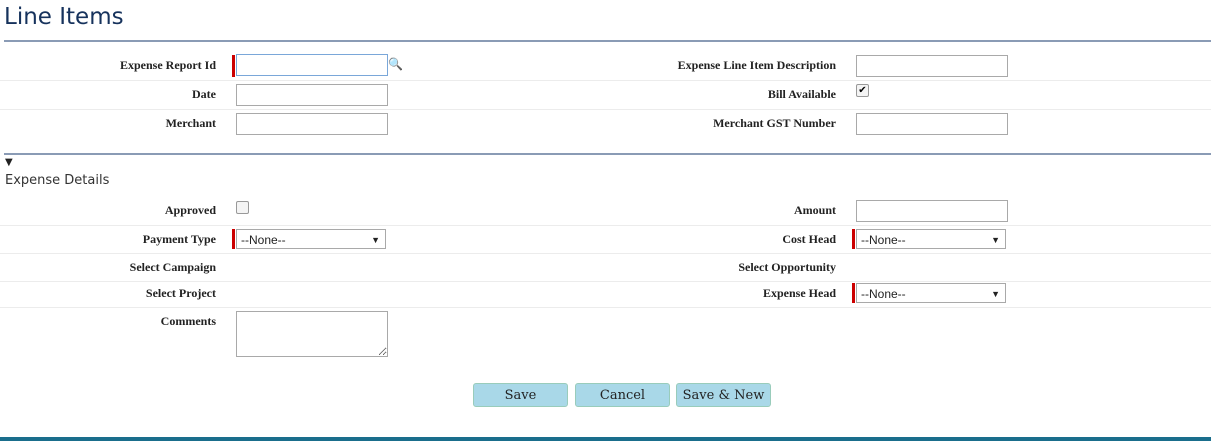 The height and width of the screenshot is (441, 1211). Describe the element at coordinates (204, 94) in the screenshot. I see `date-label: Date` at that location.